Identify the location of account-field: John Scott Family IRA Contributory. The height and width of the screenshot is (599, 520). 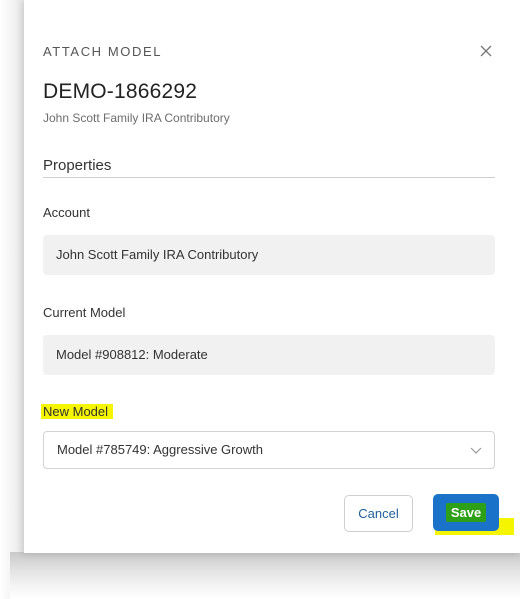
(269, 255).